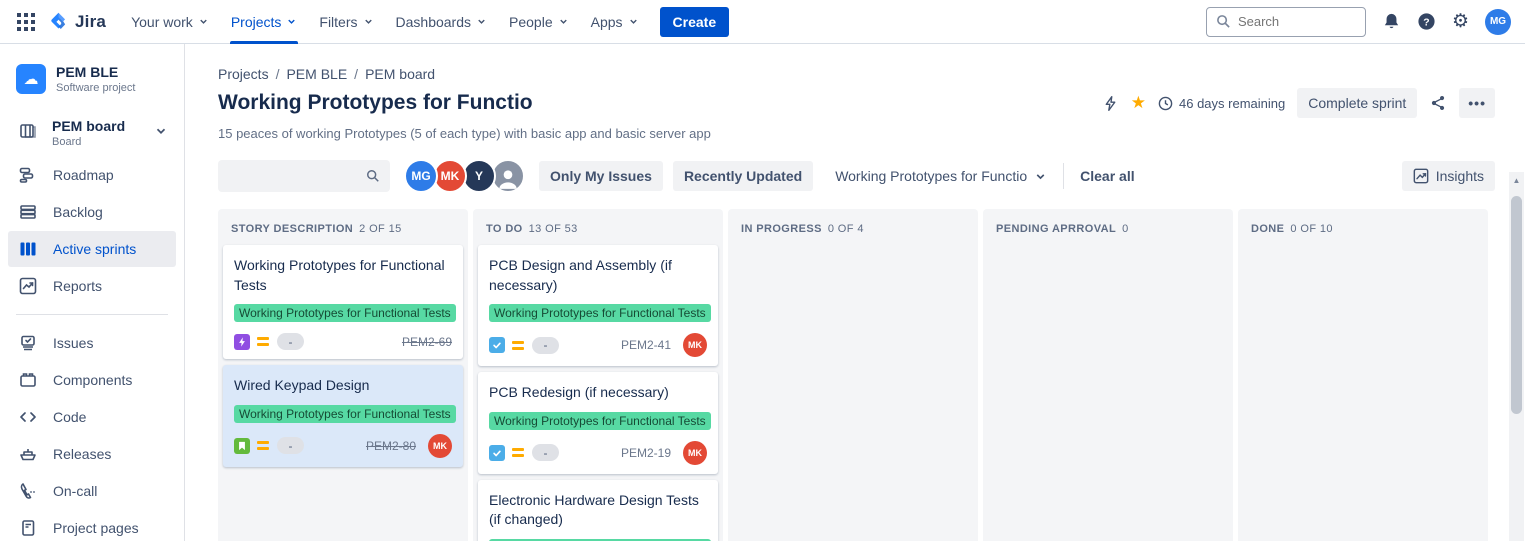 The image size is (1525, 541). What do you see at coordinates (694, 21) in the screenshot?
I see `create-button: Create` at bounding box center [694, 21].